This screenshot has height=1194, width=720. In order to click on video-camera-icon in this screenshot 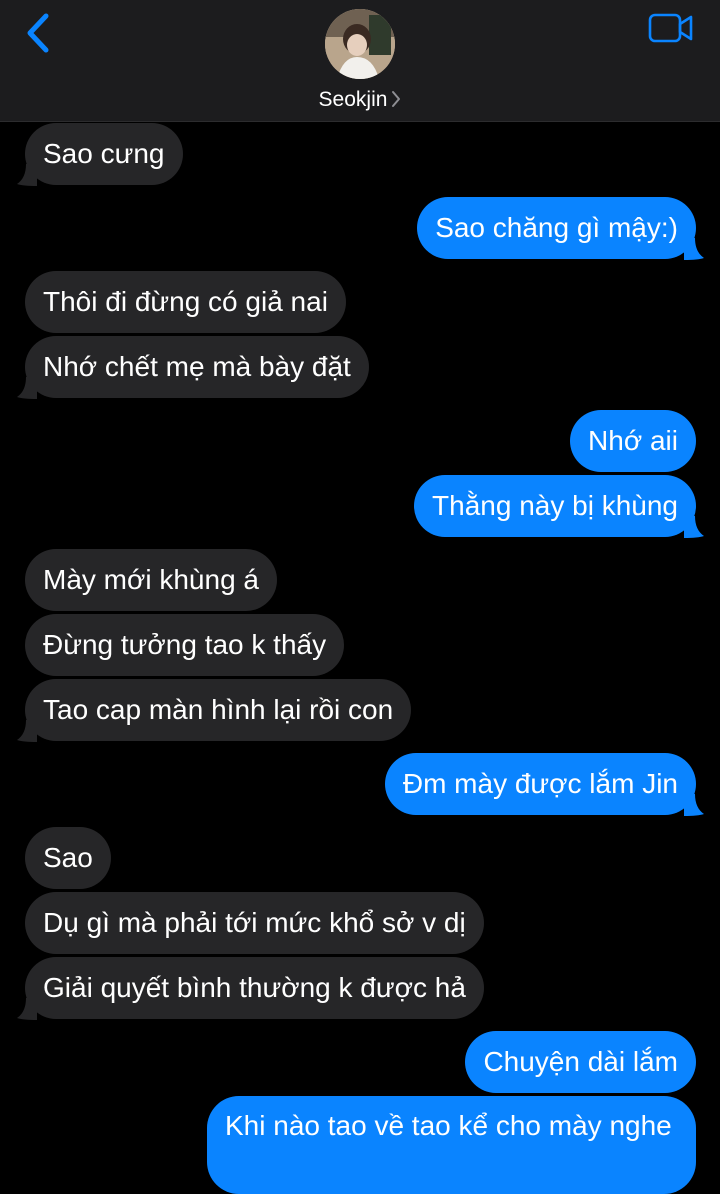, I will do `click(670, 28)`.